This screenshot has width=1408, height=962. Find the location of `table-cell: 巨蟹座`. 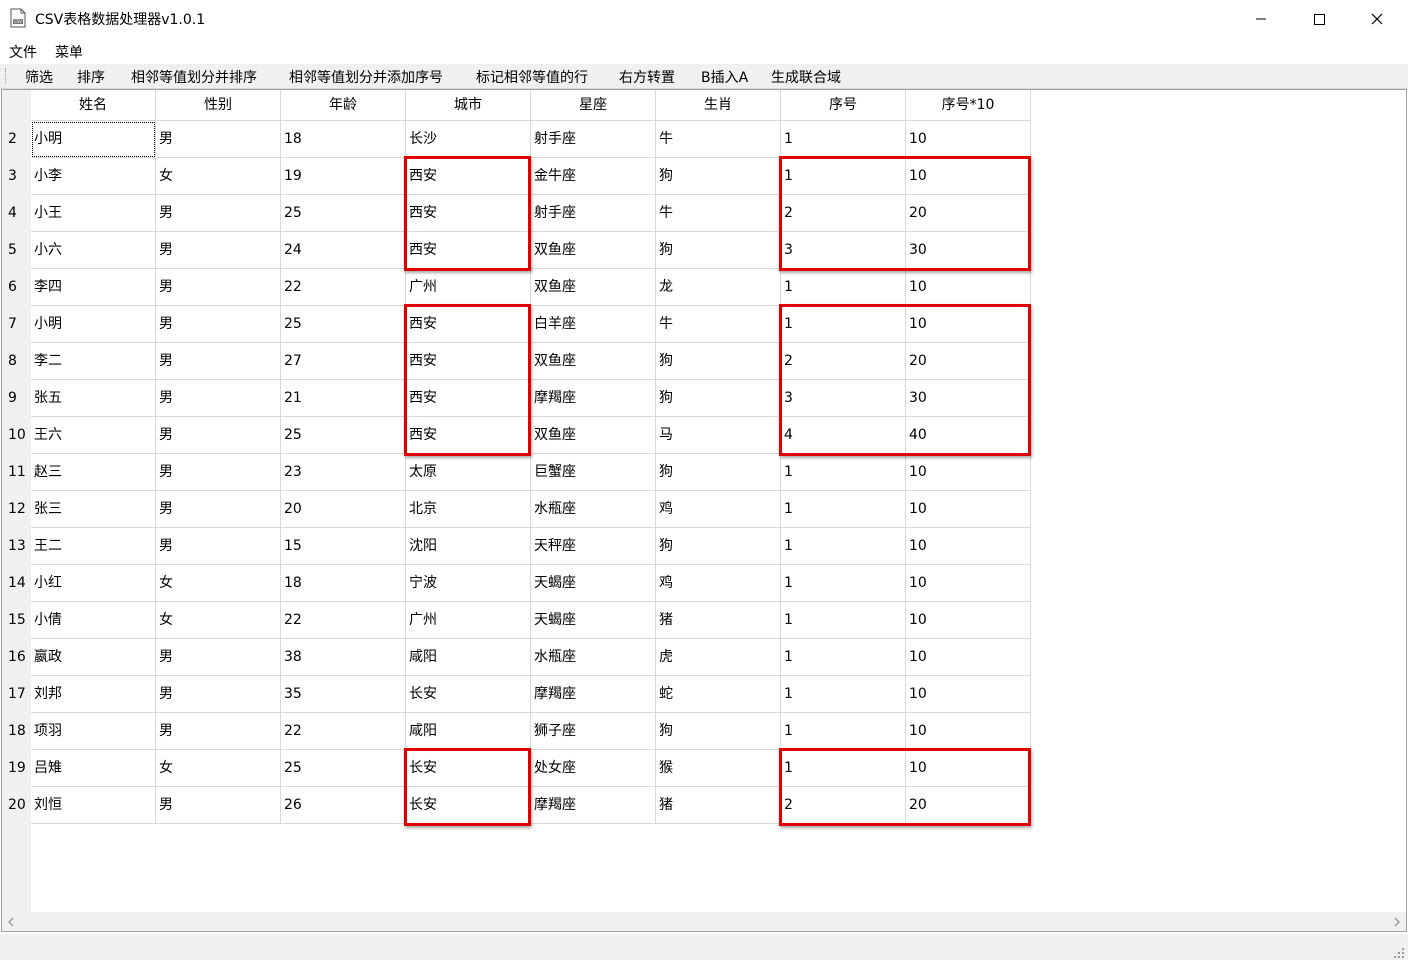

table-cell: 巨蟹座 is located at coordinates (593, 472).